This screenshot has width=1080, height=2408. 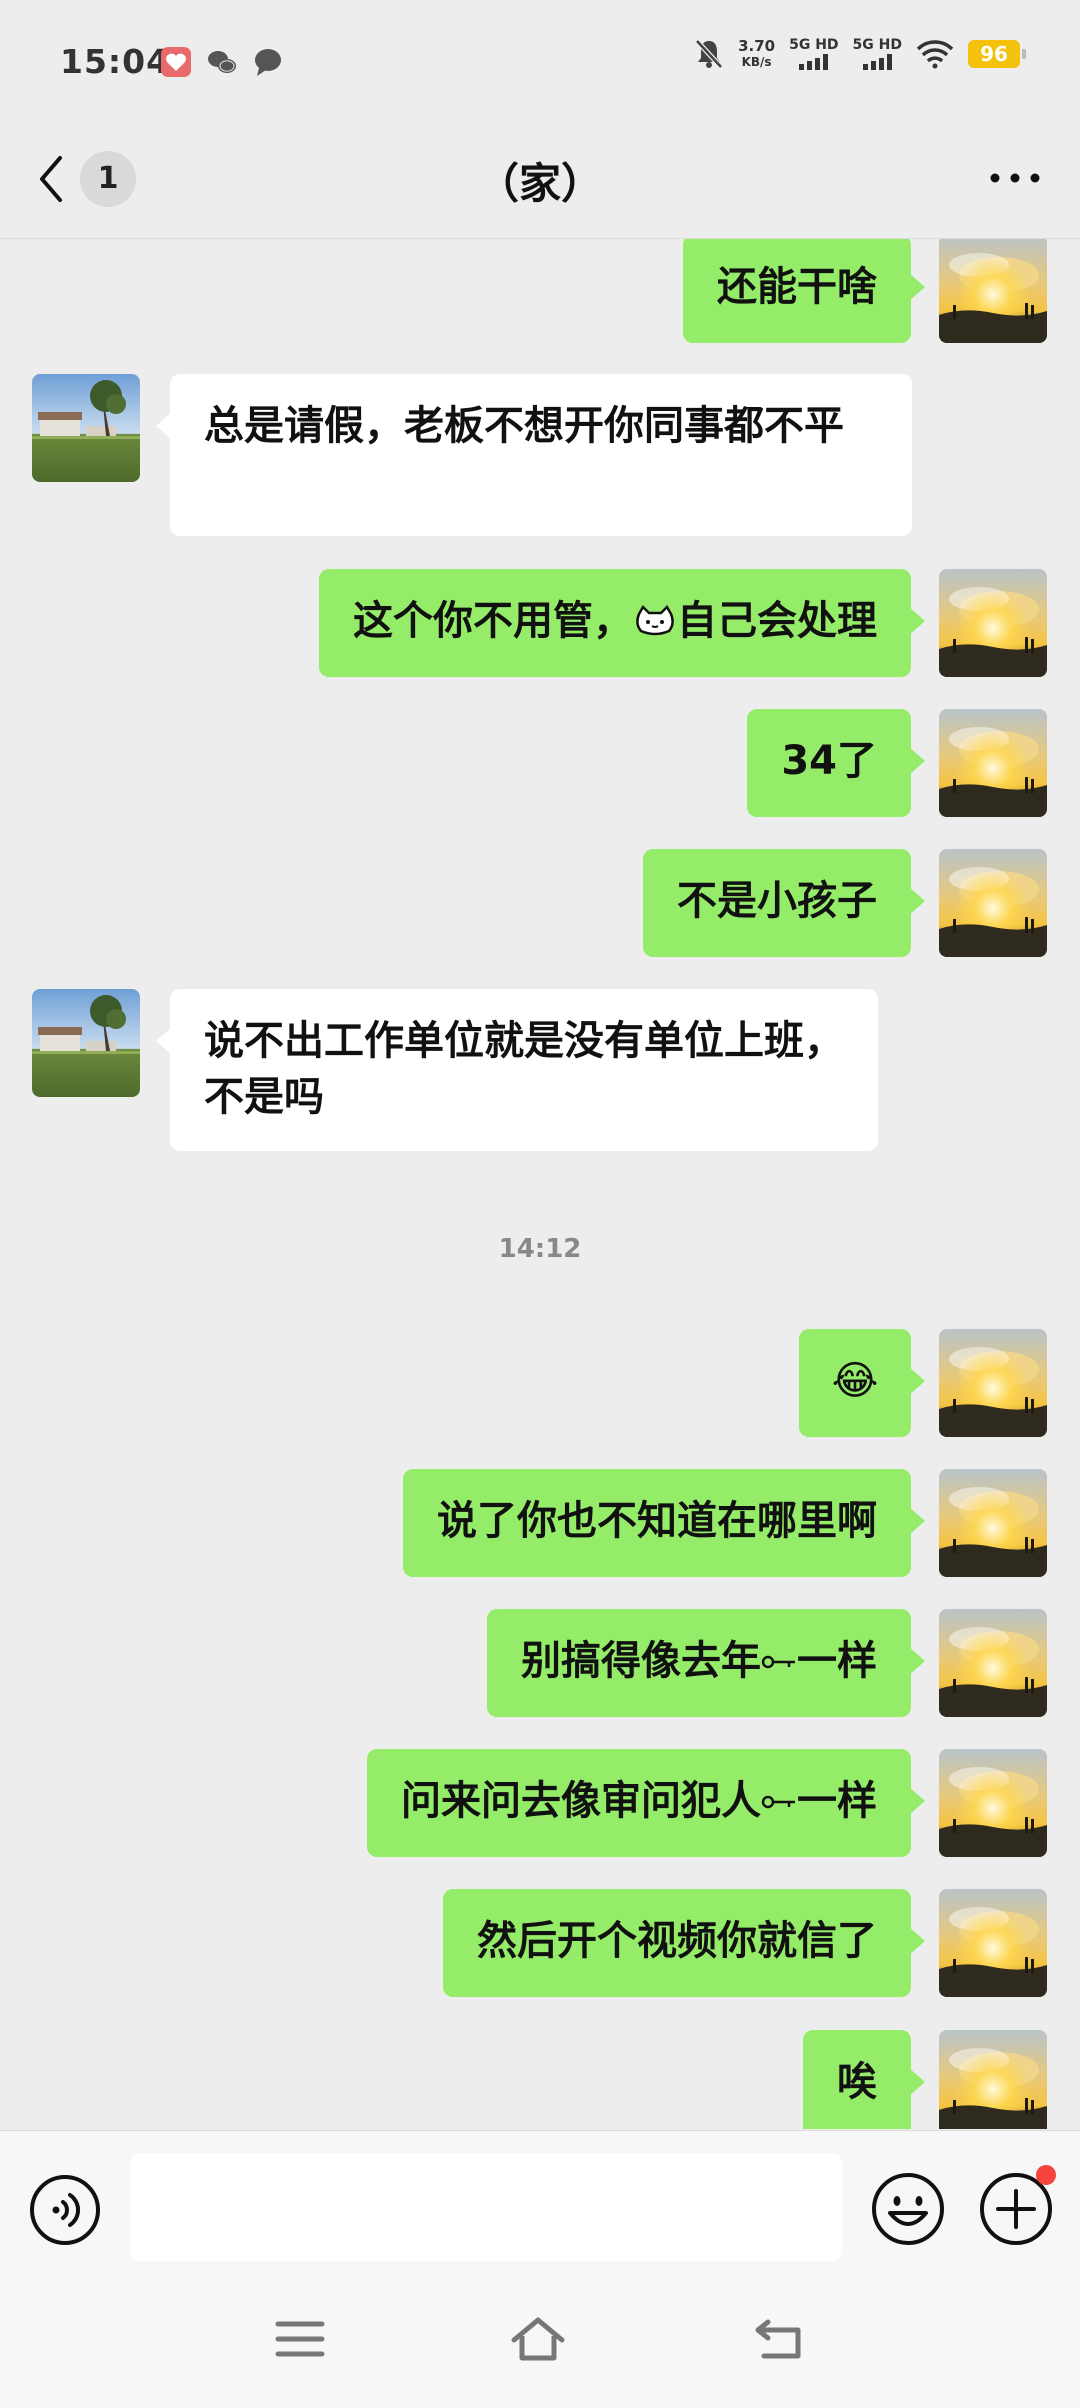 I want to click on message-bubble: 问来问去像审问犯人 一样, so click(x=646, y=1803).